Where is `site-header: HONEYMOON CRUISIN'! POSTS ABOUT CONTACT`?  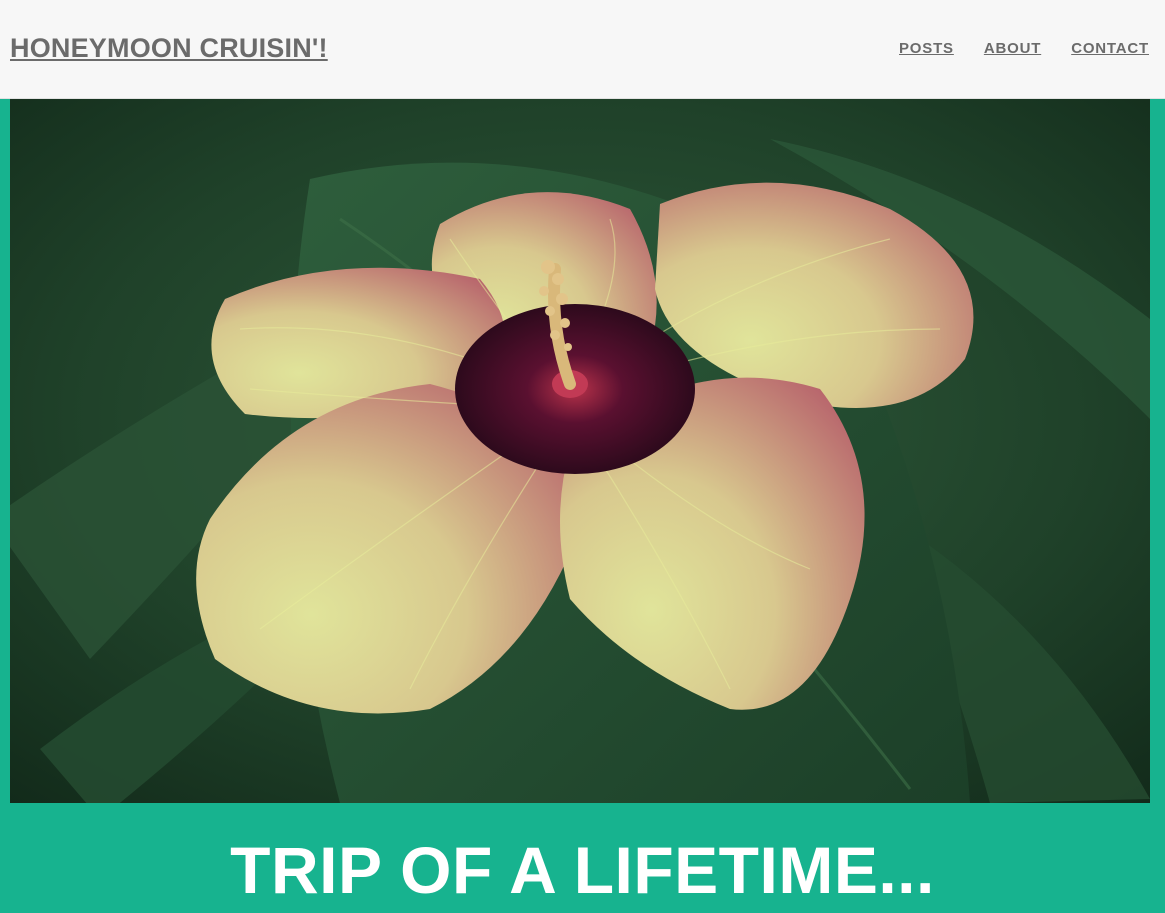
site-header: HONEYMOON CRUISIN'! POSTS ABOUT CONTACT is located at coordinates (582, 49).